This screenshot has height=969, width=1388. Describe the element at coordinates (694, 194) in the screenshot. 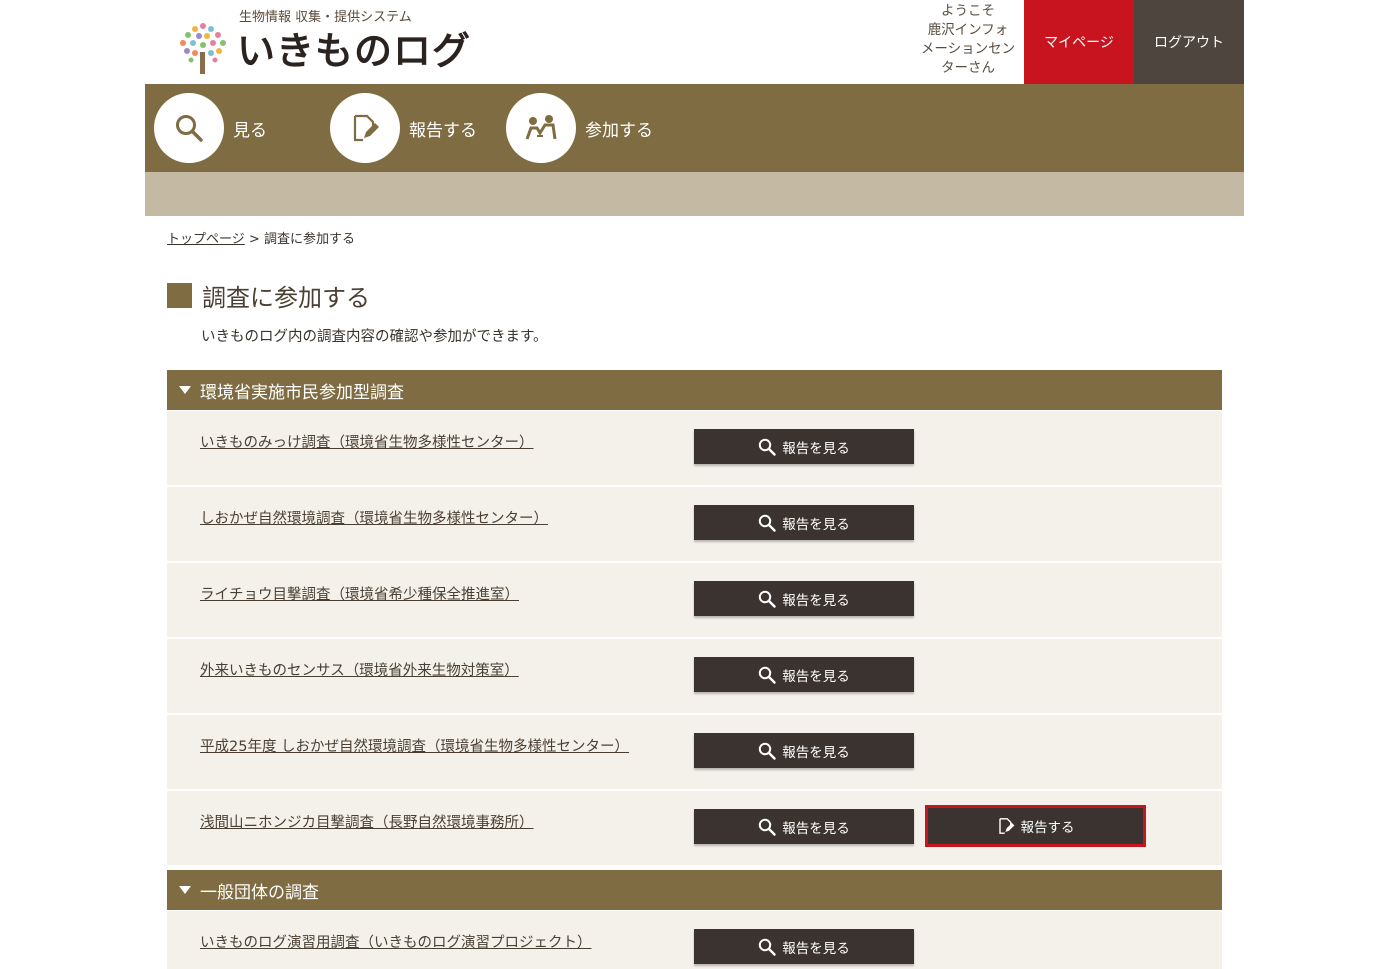

I see `sub-nav-bar` at that location.